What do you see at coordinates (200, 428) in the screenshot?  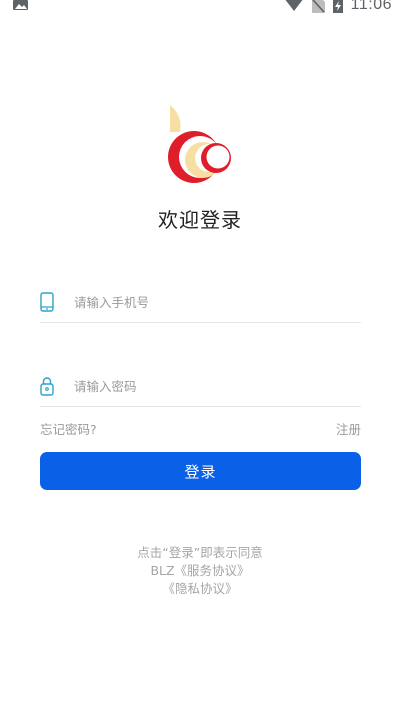 I see `account-links: 忘记密码? 注册` at bounding box center [200, 428].